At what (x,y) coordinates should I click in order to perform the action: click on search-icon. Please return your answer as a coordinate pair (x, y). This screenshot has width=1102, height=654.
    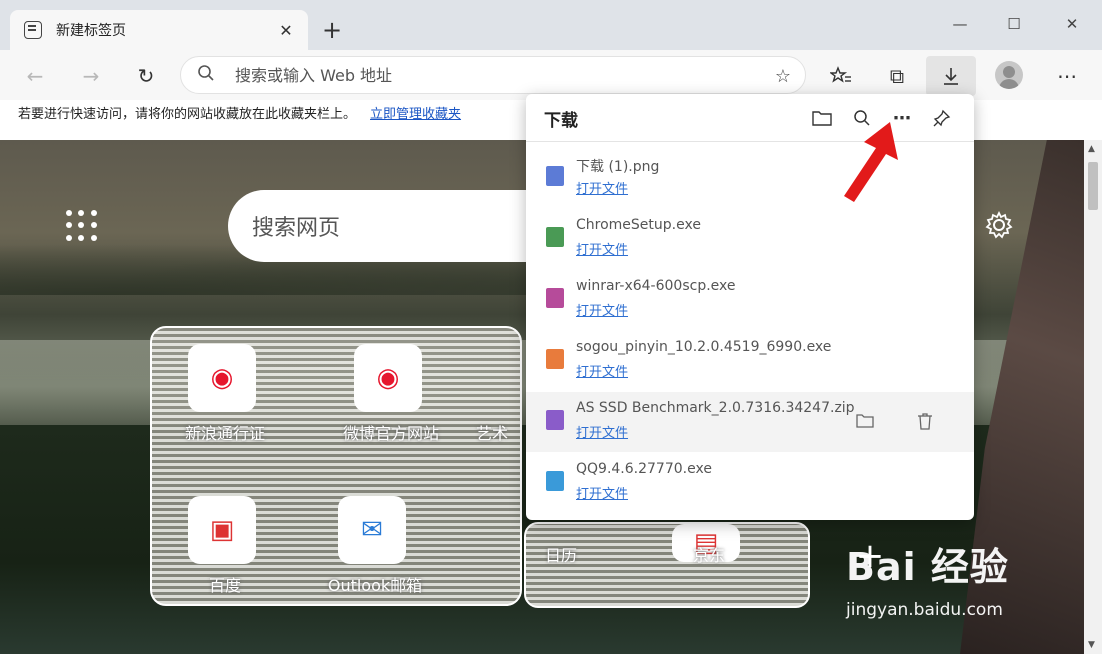
    Looking at the image, I should click on (208, 75).